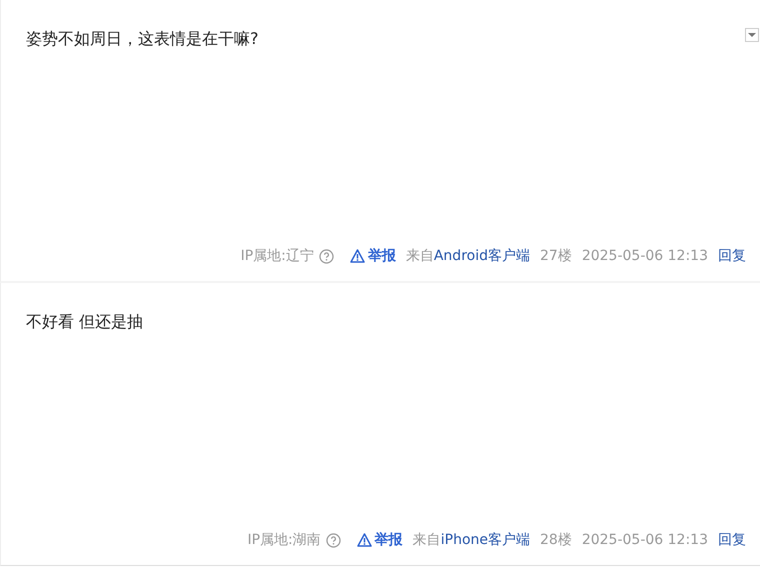 Image resolution: width=760 pixels, height=570 pixels. Describe the element at coordinates (284, 540) in the screenshot. I see `ip-location: IP属地:湖南` at that location.